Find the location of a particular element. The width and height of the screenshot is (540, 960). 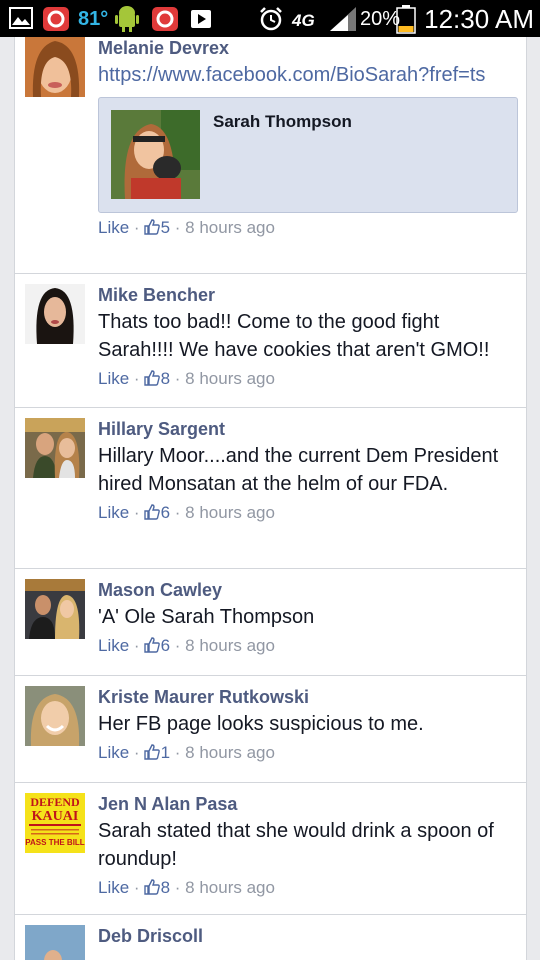

like-count: 1 is located at coordinates (165, 752).